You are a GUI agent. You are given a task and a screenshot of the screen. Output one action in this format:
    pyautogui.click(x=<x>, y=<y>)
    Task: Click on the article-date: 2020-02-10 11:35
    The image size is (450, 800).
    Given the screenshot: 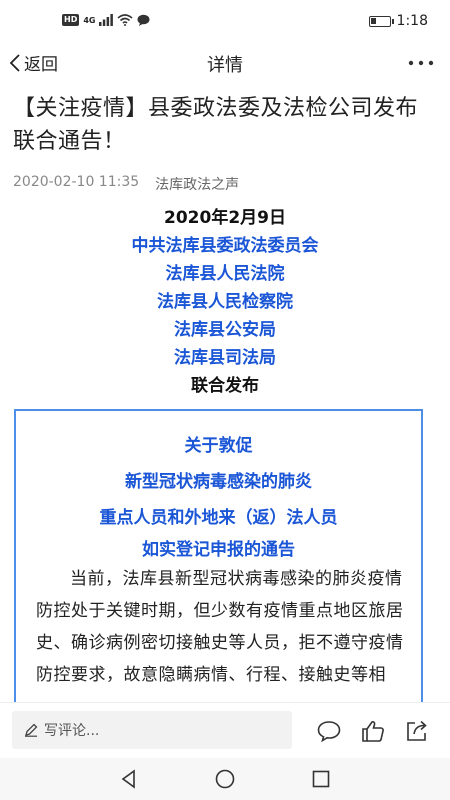 What is the action you would take?
    pyautogui.click(x=76, y=182)
    